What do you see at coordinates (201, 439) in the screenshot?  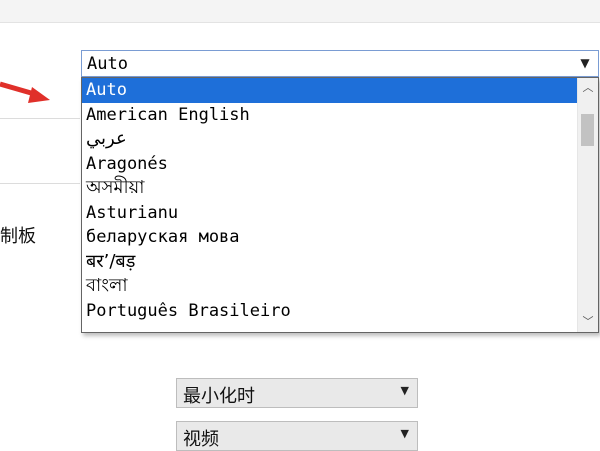 I see `video-select-value: 视频` at bounding box center [201, 439].